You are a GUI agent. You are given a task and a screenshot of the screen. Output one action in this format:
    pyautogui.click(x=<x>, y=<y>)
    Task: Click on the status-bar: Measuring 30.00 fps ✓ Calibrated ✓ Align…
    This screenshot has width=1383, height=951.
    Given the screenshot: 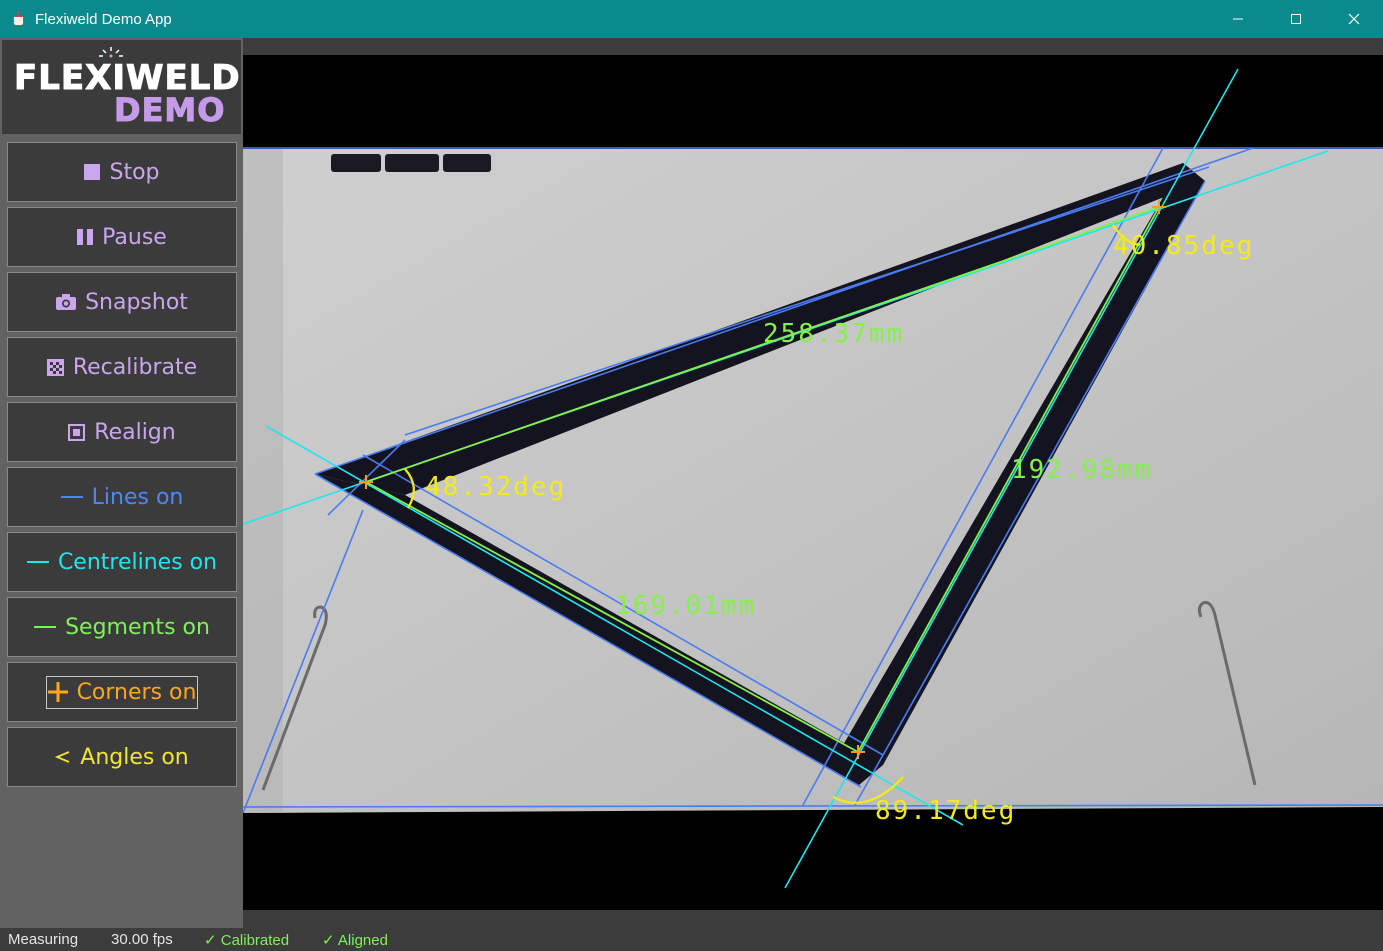 What is the action you would take?
    pyautogui.click(x=691, y=939)
    